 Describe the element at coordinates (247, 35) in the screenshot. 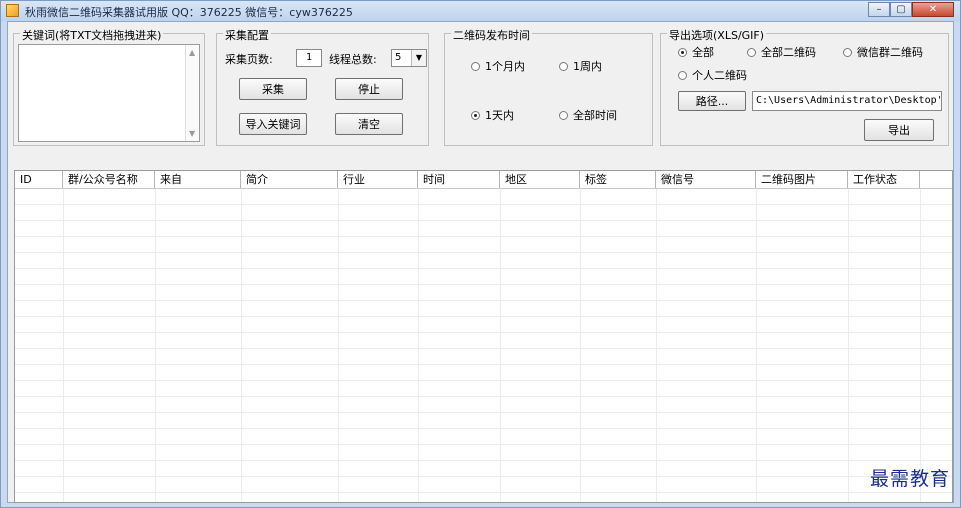

I see `collect-config-legend: 采集配置` at that location.